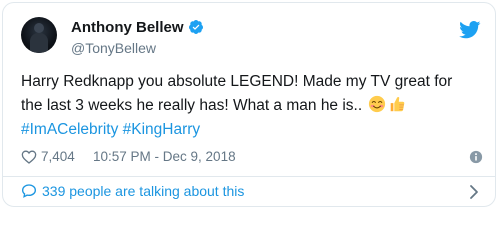  Describe the element at coordinates (195, 27) in the screenshot. I see `verified-badge-icon` at that location.